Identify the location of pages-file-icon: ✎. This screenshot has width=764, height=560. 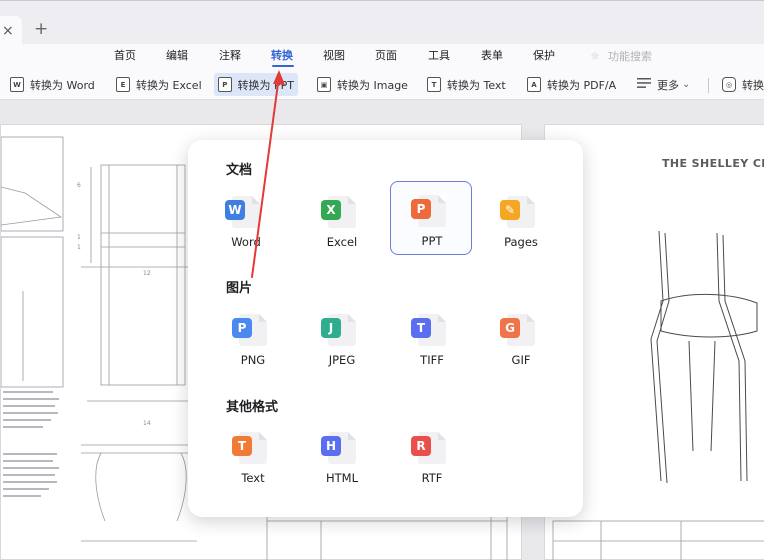
(510, 210).